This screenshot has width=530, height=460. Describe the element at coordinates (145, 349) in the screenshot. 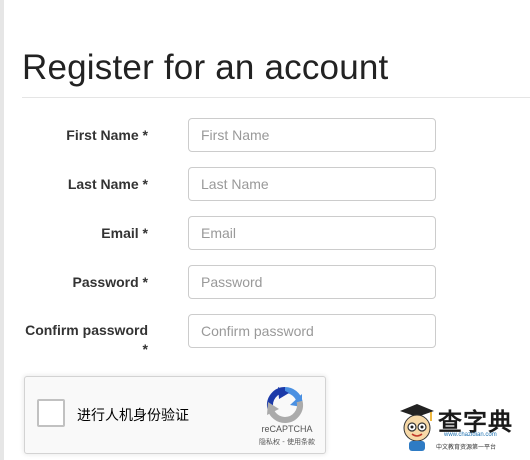

I see `confirm-password-required-mark: *` at that location.